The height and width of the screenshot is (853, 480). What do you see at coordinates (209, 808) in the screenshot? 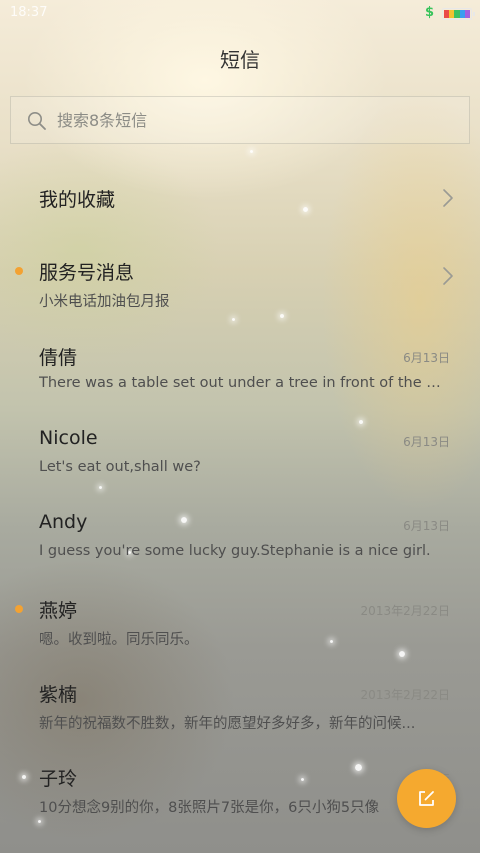
I see `conversation-preview: 10分想念9别的你，8张照片7张是你，6只小狗5只像` at bounding box center [209, 808].